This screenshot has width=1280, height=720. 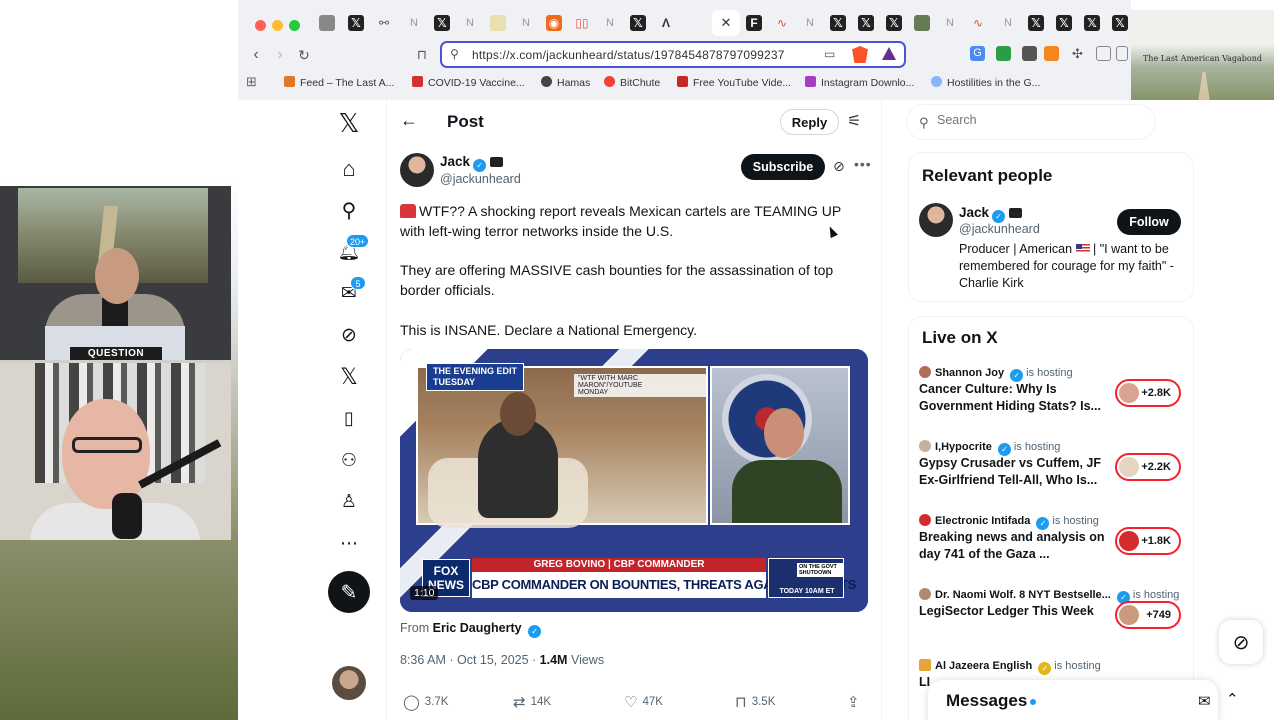 I want to click on extension-icon, so click(x=1029, y=53).